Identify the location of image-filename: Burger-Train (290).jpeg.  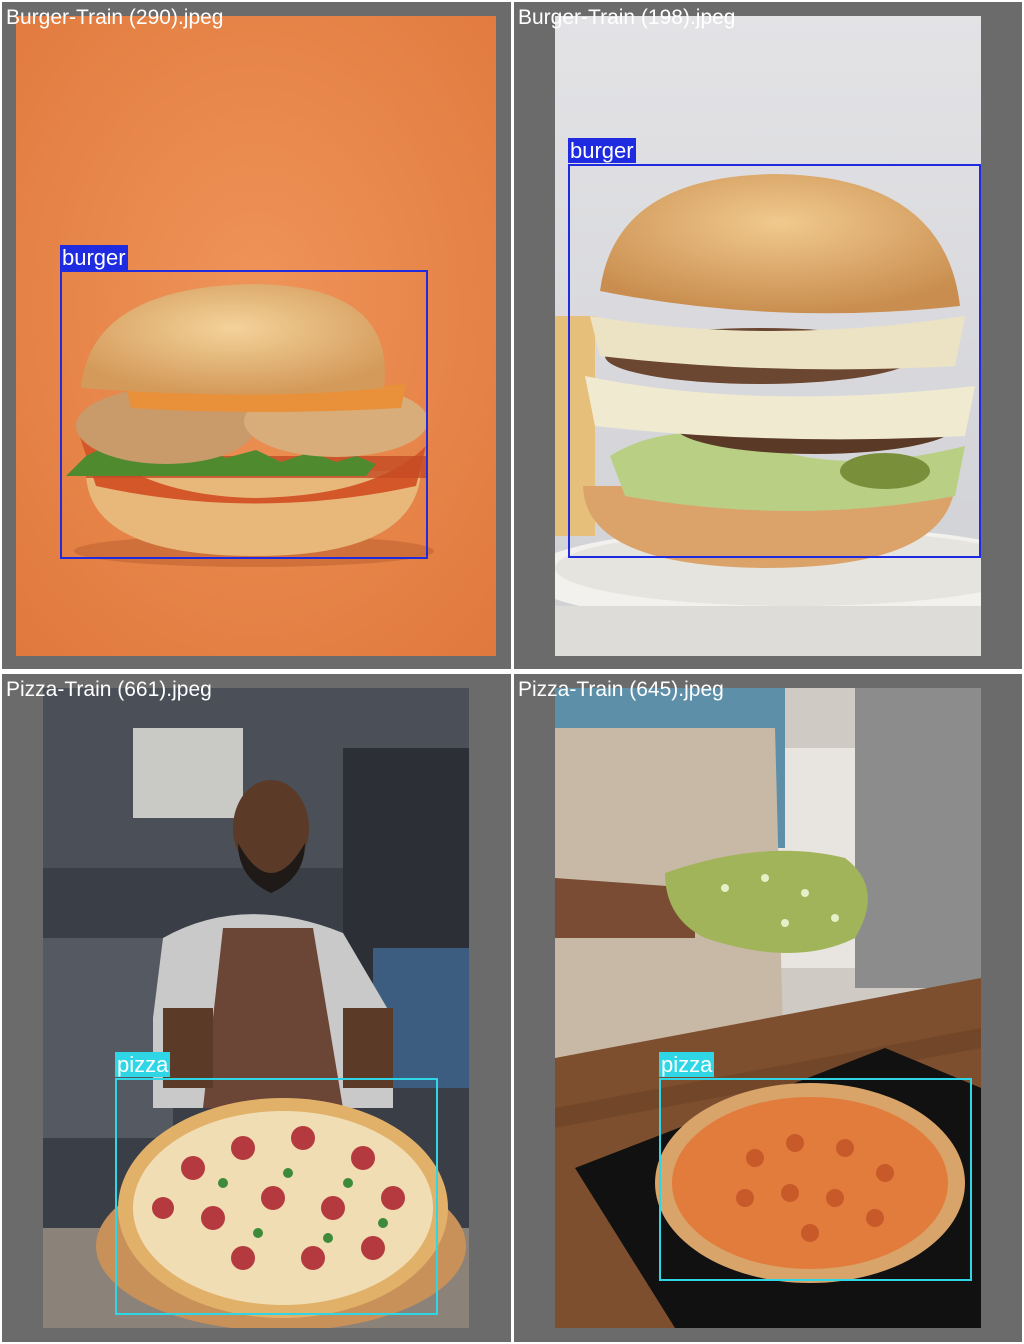
(115, 17).